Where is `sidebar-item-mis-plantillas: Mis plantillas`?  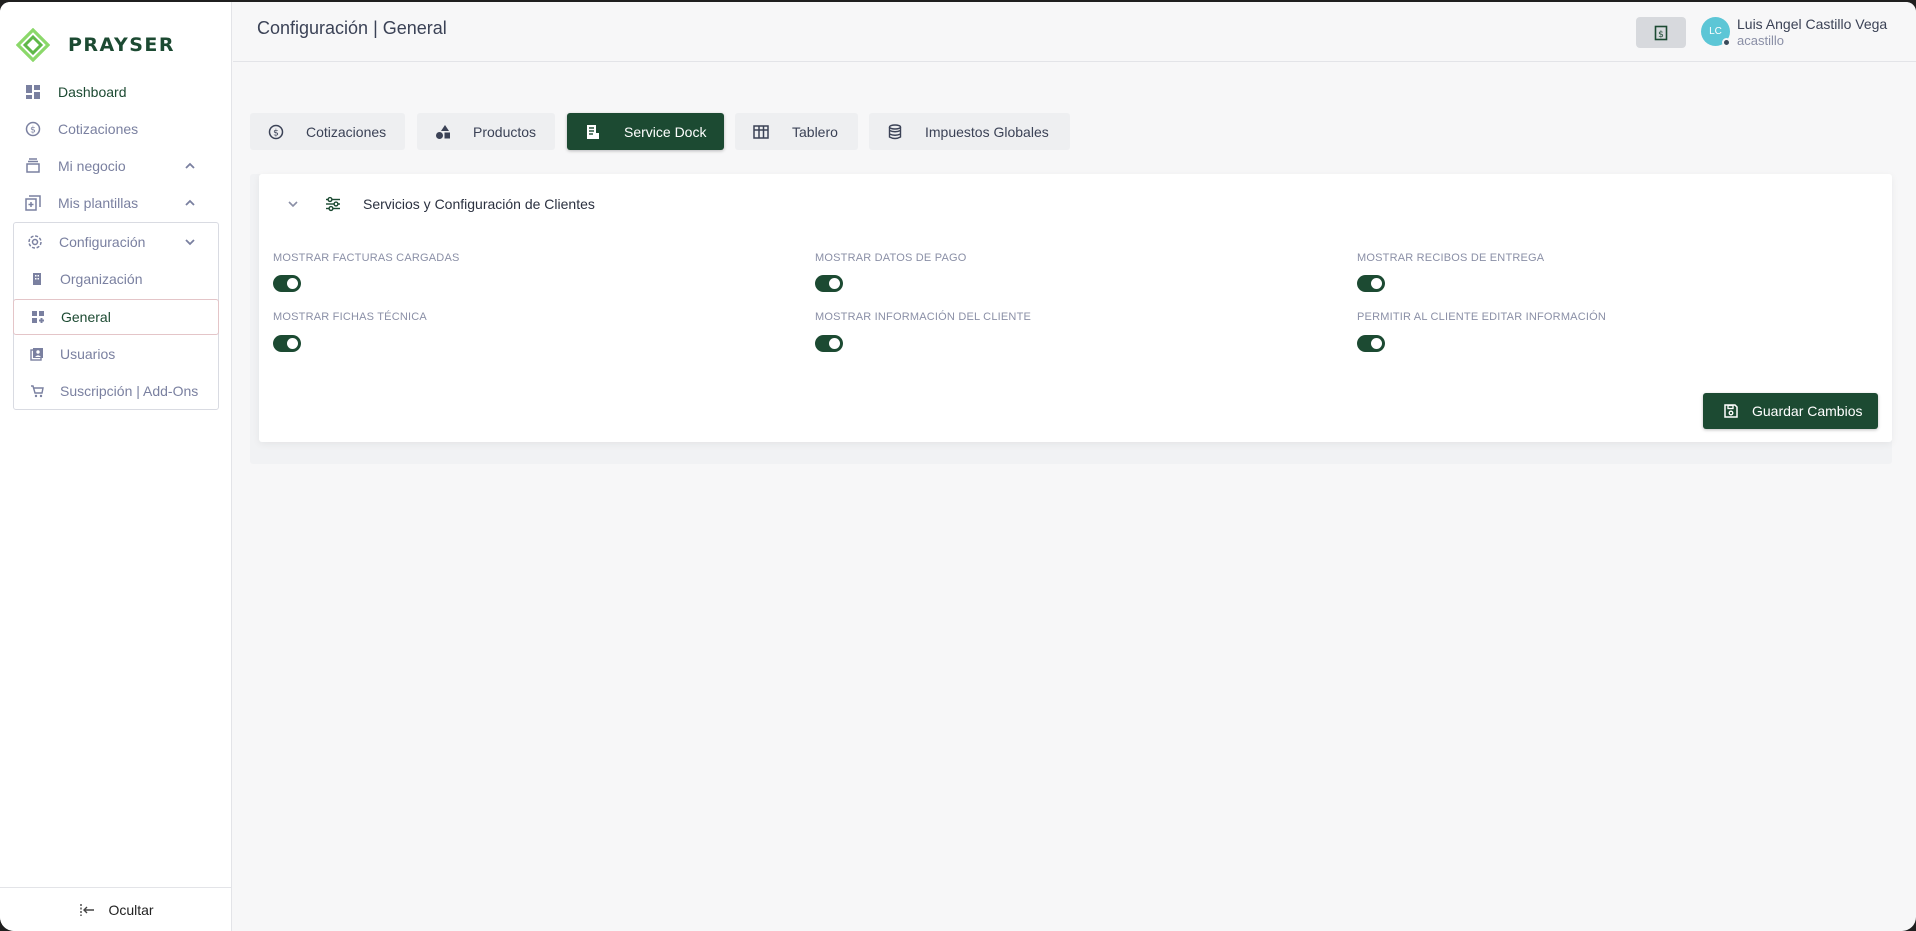 sidebar-item-mis-plantillas: Mis plantillas is located at coordinates (116, 203).